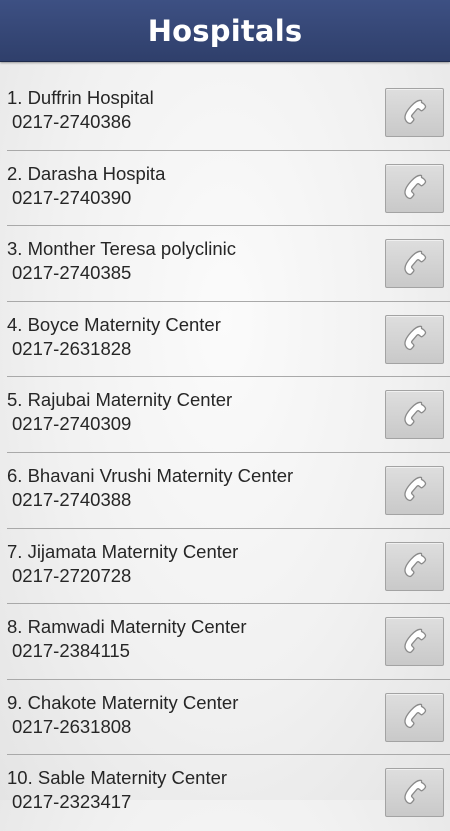 This screenshot has height=831, width=450. I want to click on hospital-row: 2. Darasha Hospita 0217-2740390, so click(225, 189).